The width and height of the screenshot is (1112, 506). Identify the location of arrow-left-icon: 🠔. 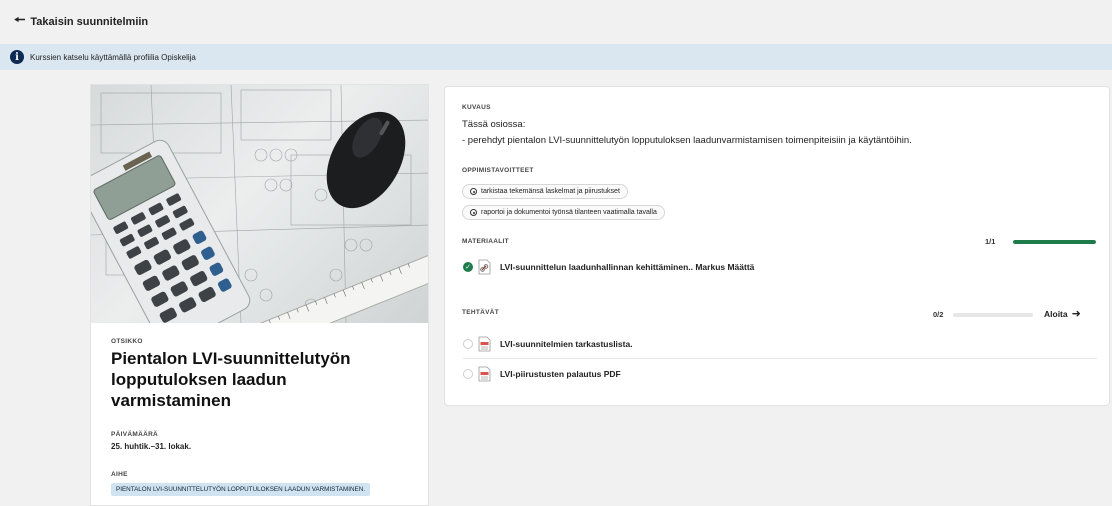
(20, 19).